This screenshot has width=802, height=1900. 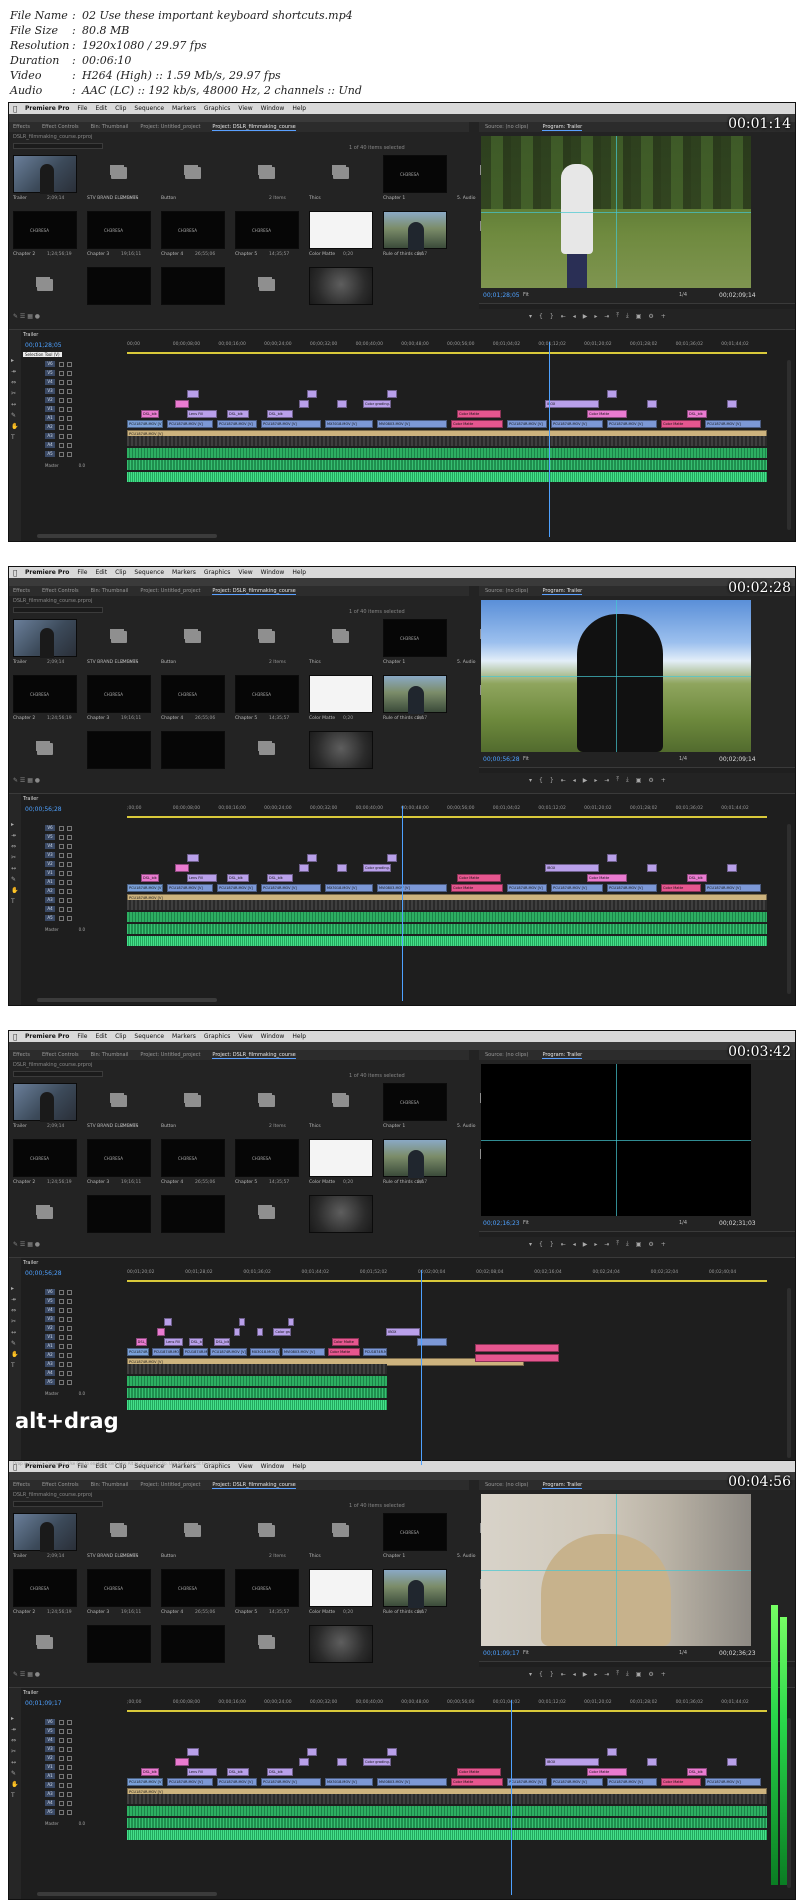 I want to click on step-forward-icon: ▸, so click(x=595, y=780).